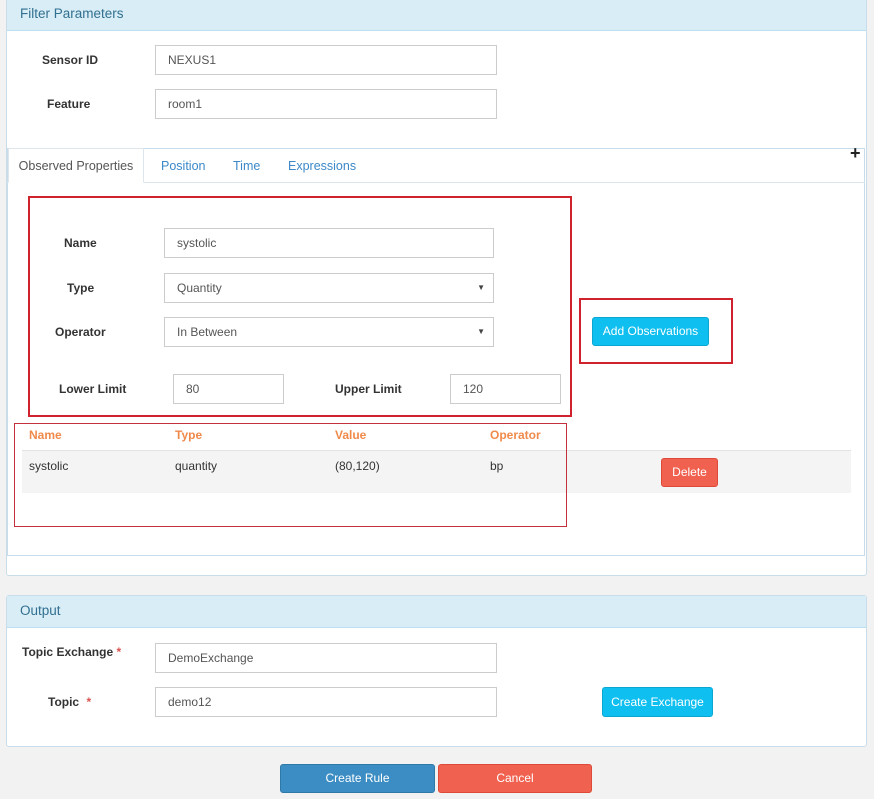 The height and width of the screenshot is (799, 874). I want to click on lower-limit-input: 80, so click(228, 389).